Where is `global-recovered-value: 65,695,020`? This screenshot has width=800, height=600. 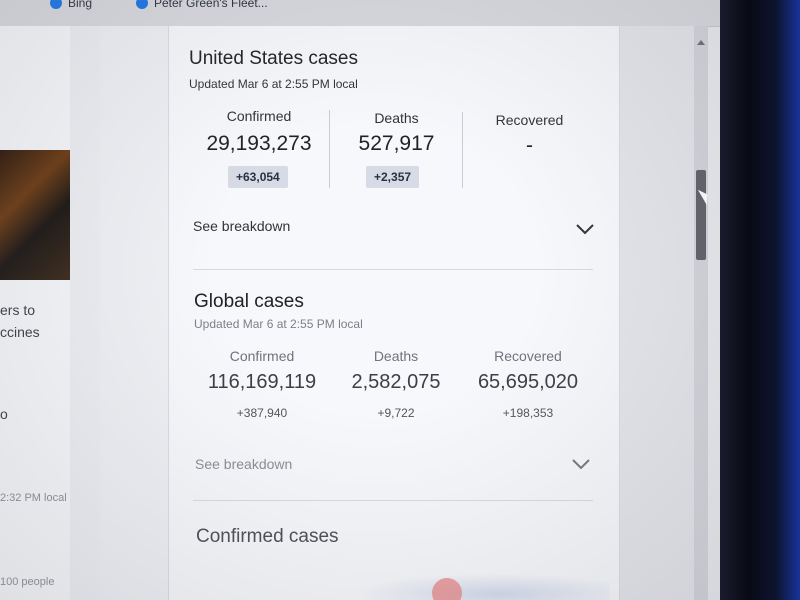
global-recovered-value: 65,695,020 is located at coordinates (528, 382).